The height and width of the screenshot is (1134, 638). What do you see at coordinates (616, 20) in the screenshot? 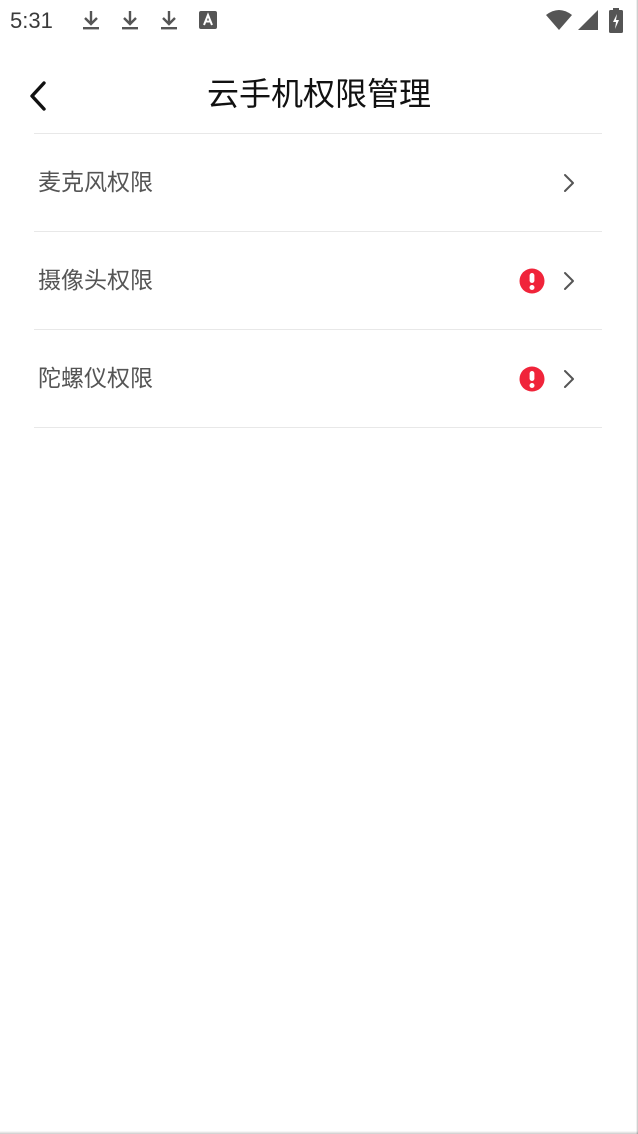
I see `battery-icon` at bounding box center [616, 20].